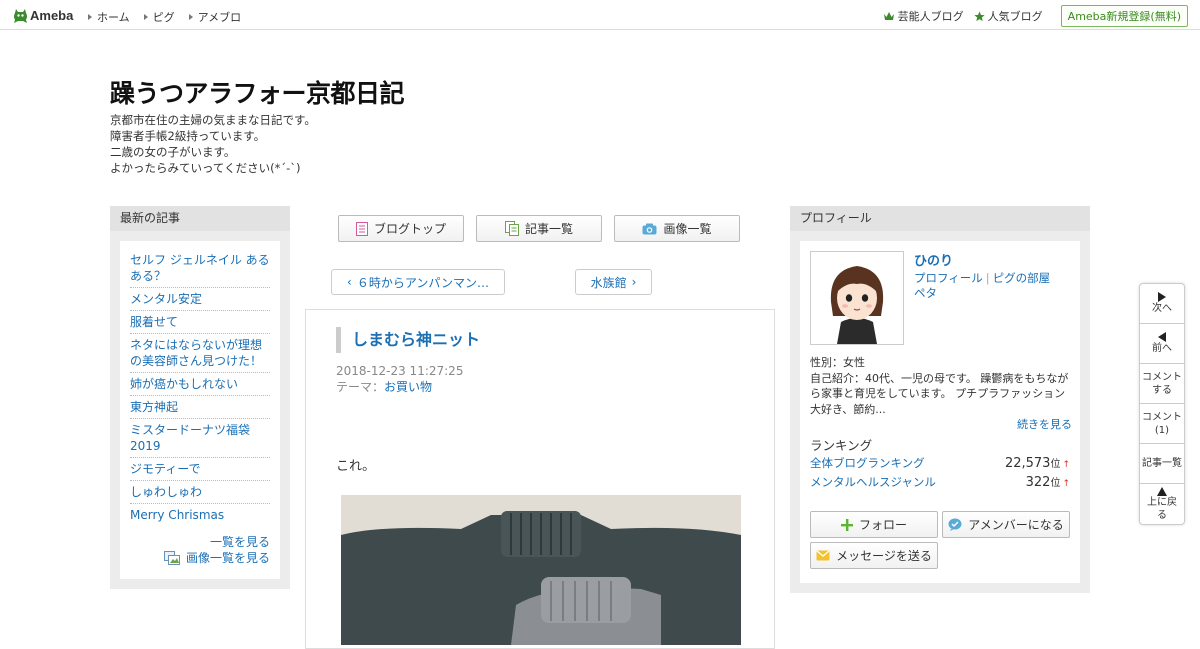 This screenshot has height=649, width=1200. What do you see at coordinates (190, 438) in the screenshot?
I see `recent-entry-link: ミスタードーナツ福袋2019` at bounding box center [190, 438].